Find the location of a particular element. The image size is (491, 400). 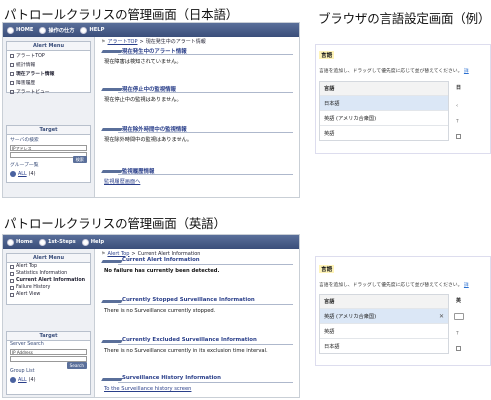

home-button: Home is located at coordinates (20, 242).